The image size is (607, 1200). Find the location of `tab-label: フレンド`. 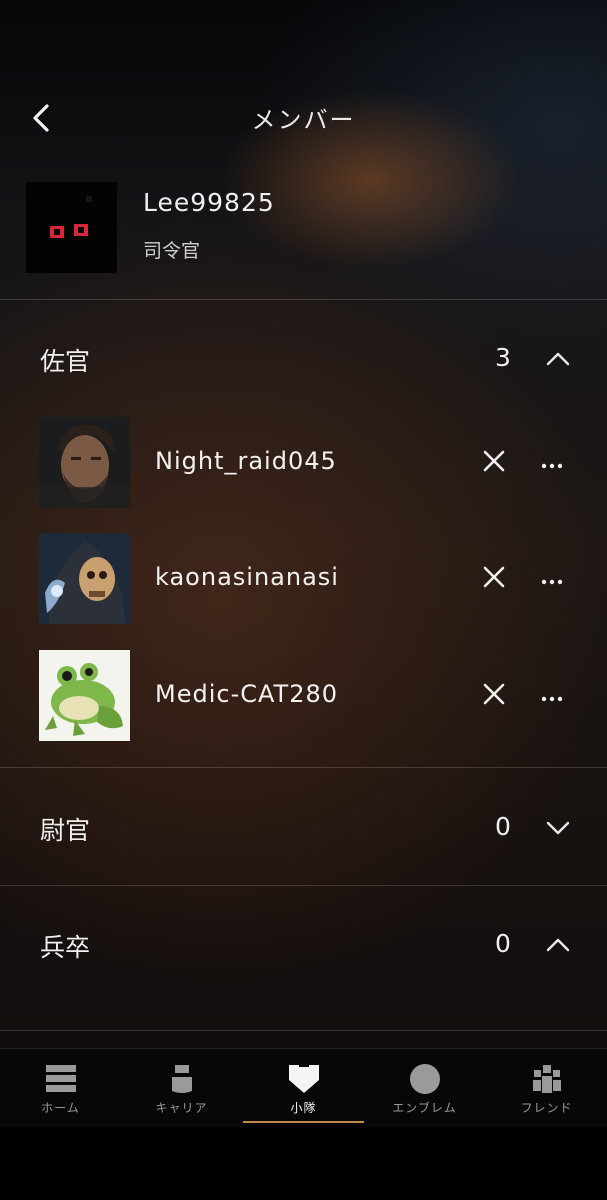

tab-label: フレンド is located at coordinates (546, 1108).